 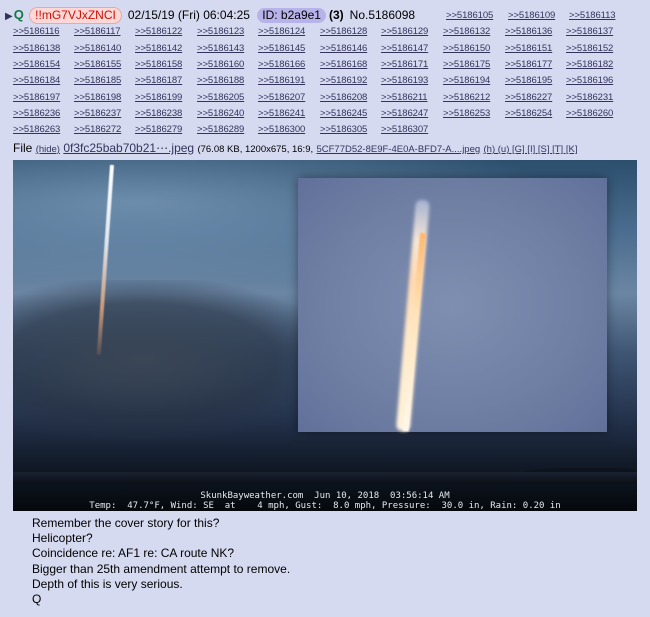 I want to click on id-post-count: (3), so click(x=336, y=15).